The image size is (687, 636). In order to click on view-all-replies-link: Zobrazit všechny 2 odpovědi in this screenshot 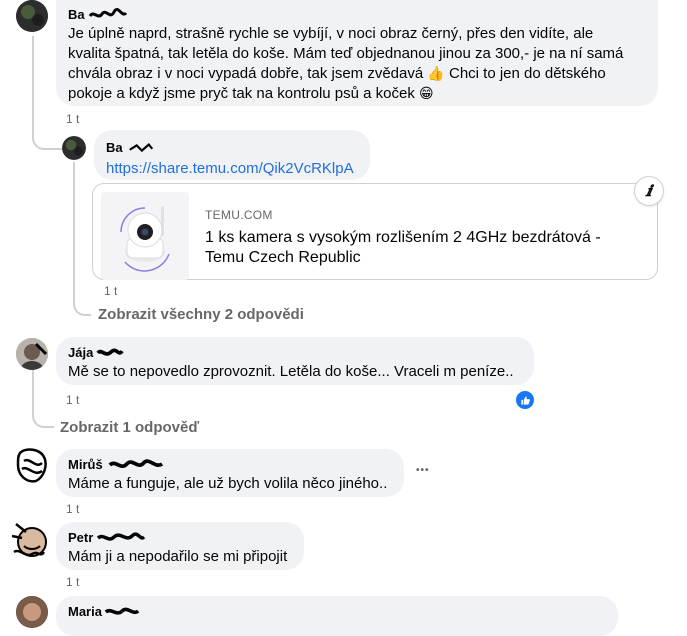, I will do `click(201, 314)`.